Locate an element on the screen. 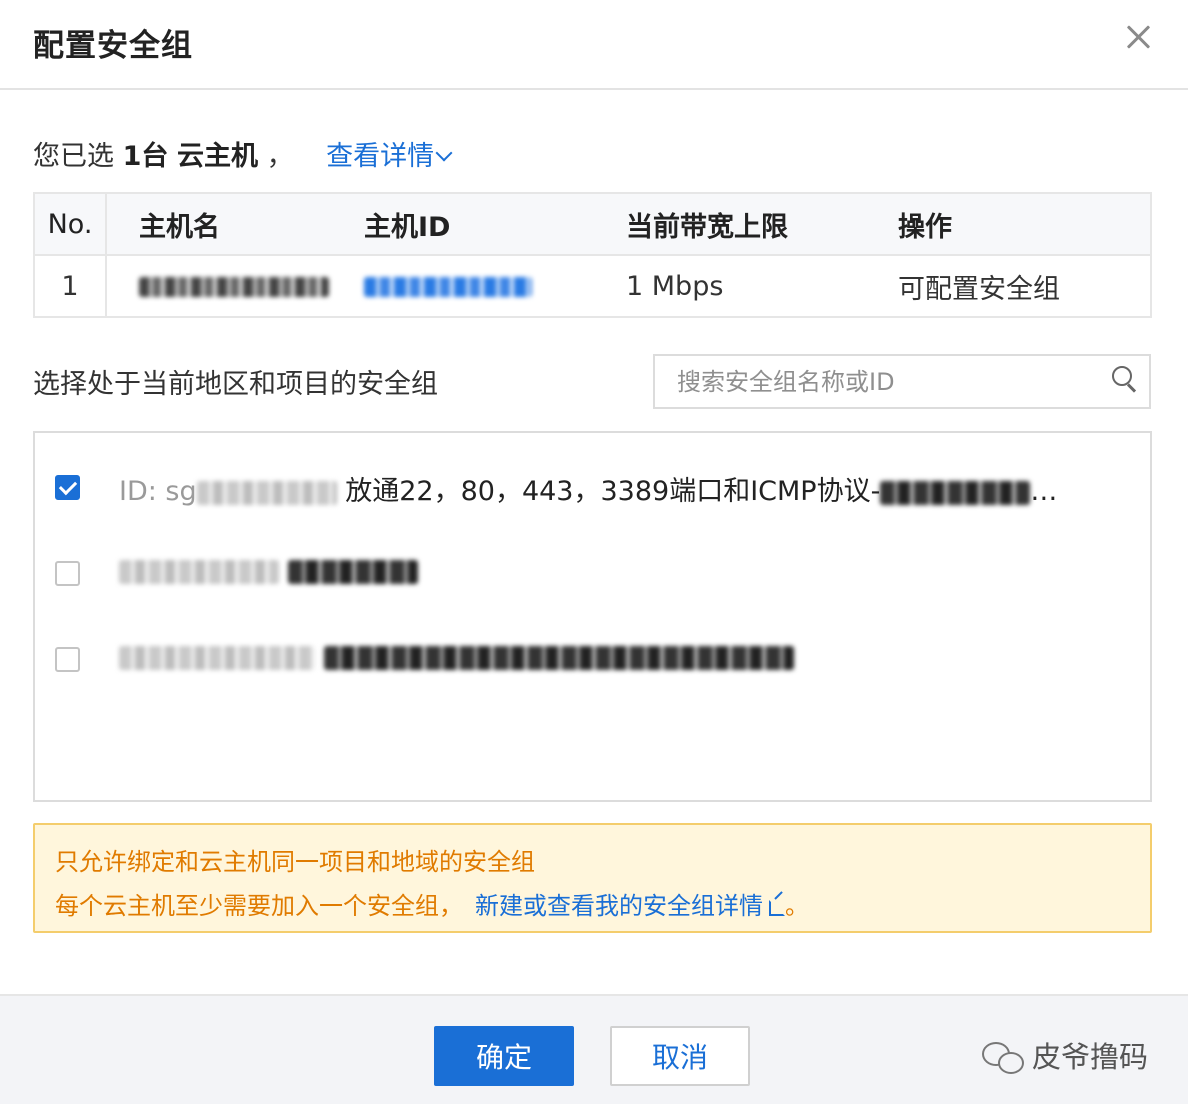  cell-action: 可配置安全组 is located at coordinates (1025, 286).